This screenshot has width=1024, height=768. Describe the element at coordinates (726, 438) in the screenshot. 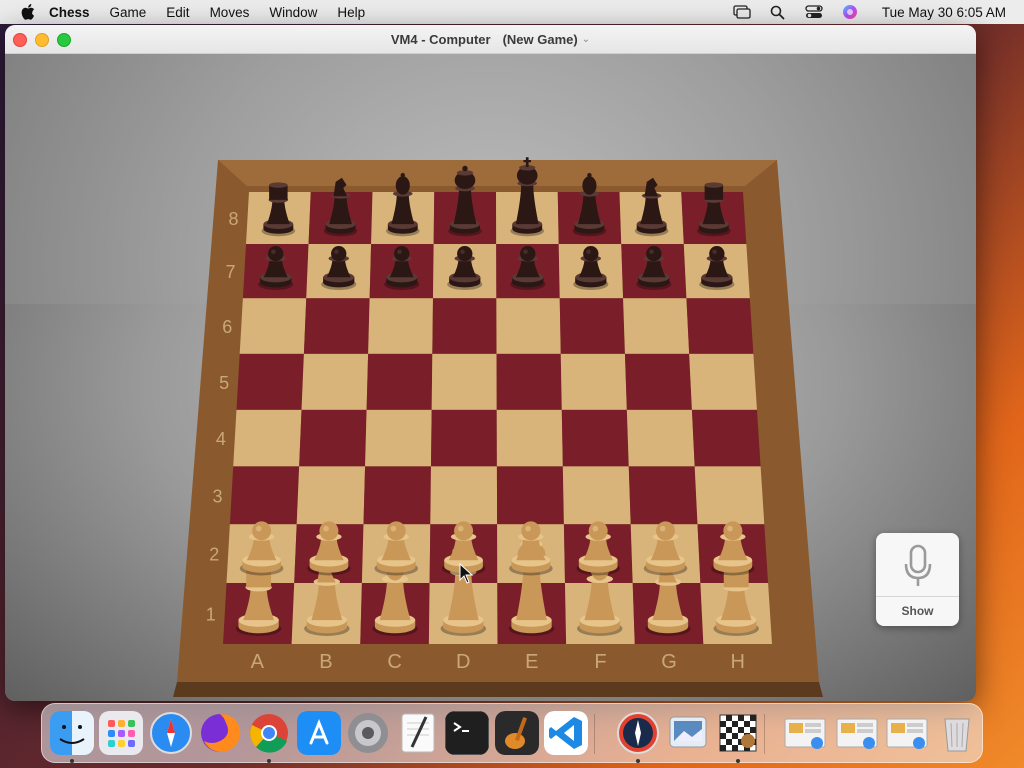

I see `square-h4` at that location.